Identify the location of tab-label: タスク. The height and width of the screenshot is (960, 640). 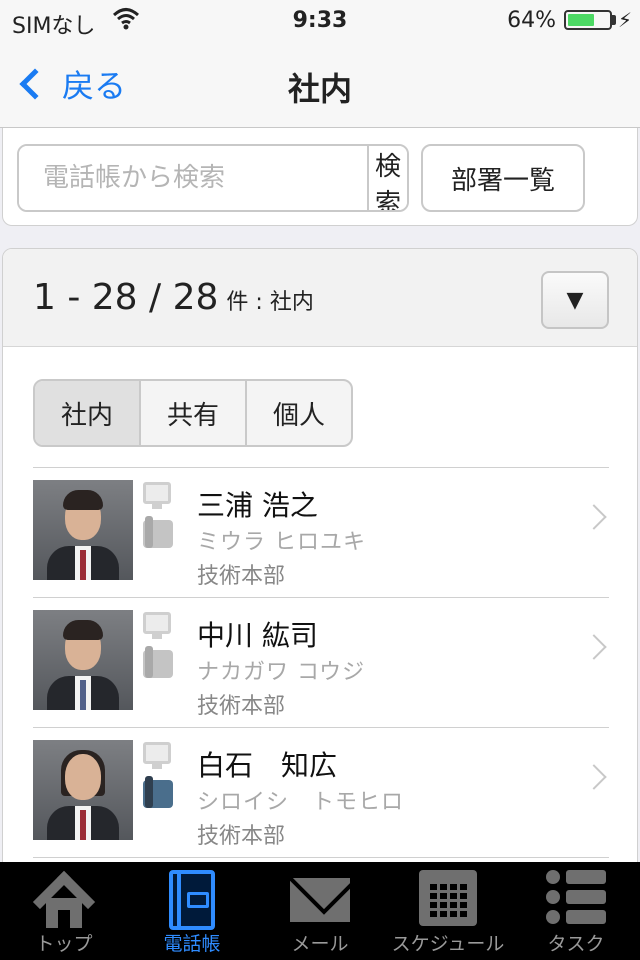
(576, 944).